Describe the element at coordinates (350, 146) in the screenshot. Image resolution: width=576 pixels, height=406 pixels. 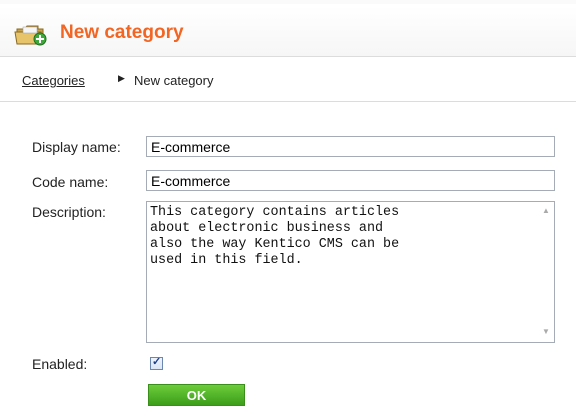
I see `display-name-field` at that location.